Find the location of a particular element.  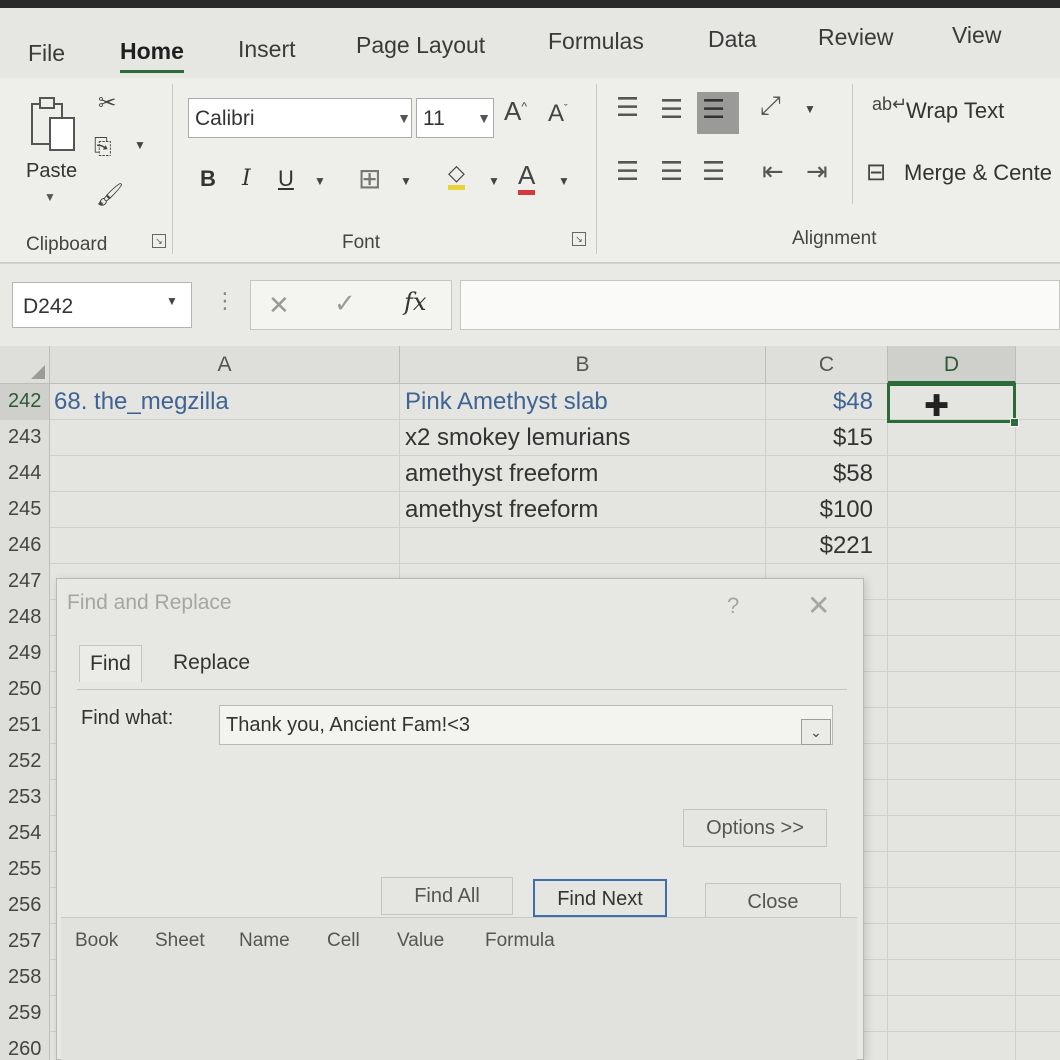

results-col-cell: Cell is located at coordinates (343, 941).